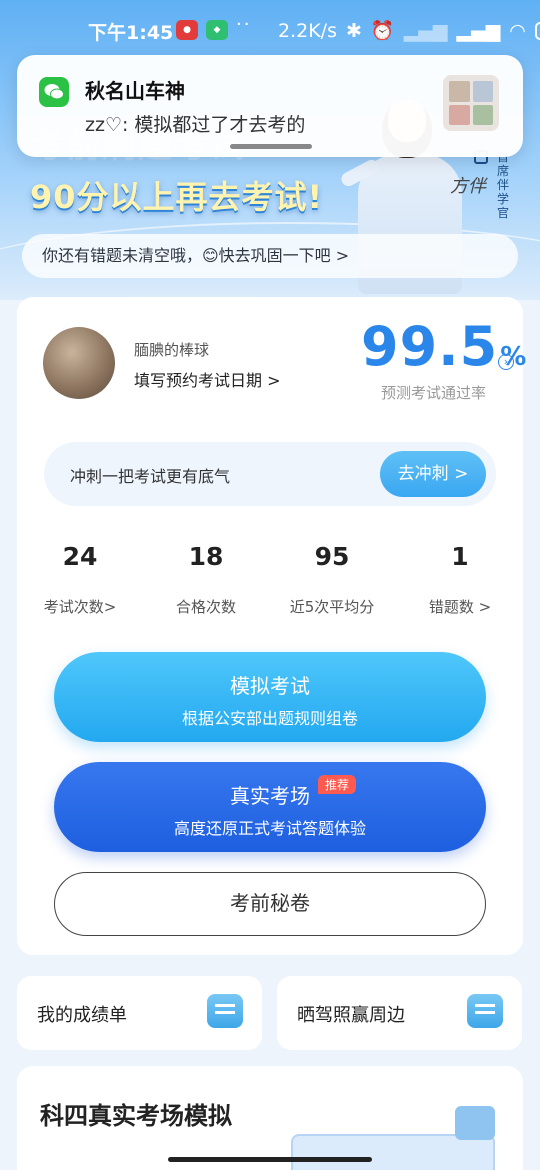 This screenshot has height=1170, width=540. Describe the element at coordinates (307, 30) in the screenshot. I see `net-speed: 2.2K/s` at that location.